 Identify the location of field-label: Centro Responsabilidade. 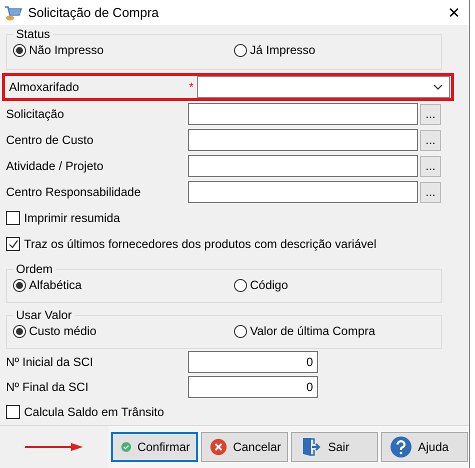
(74, 192).